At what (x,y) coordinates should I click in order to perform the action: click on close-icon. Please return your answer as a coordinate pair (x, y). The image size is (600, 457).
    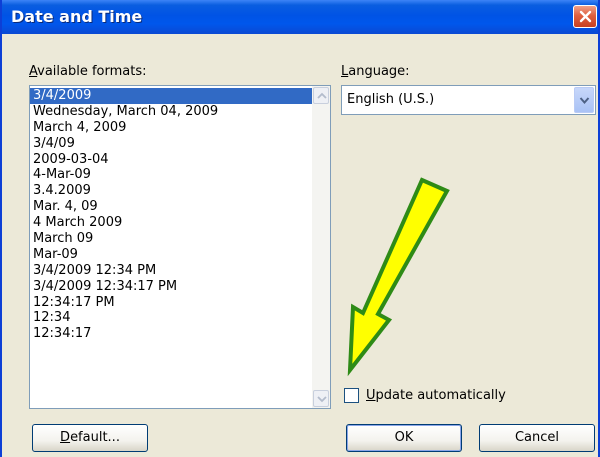
    Looking at the image, I should click on (585, 16).